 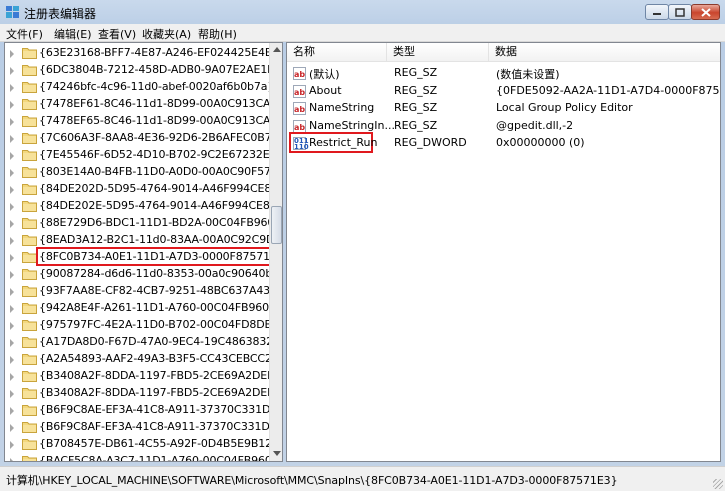 What do you see at coordinates (166, 34) in the screenshot?
I see `menu-favorites: 收藏夹(A)` at bounding box center [166, 34].